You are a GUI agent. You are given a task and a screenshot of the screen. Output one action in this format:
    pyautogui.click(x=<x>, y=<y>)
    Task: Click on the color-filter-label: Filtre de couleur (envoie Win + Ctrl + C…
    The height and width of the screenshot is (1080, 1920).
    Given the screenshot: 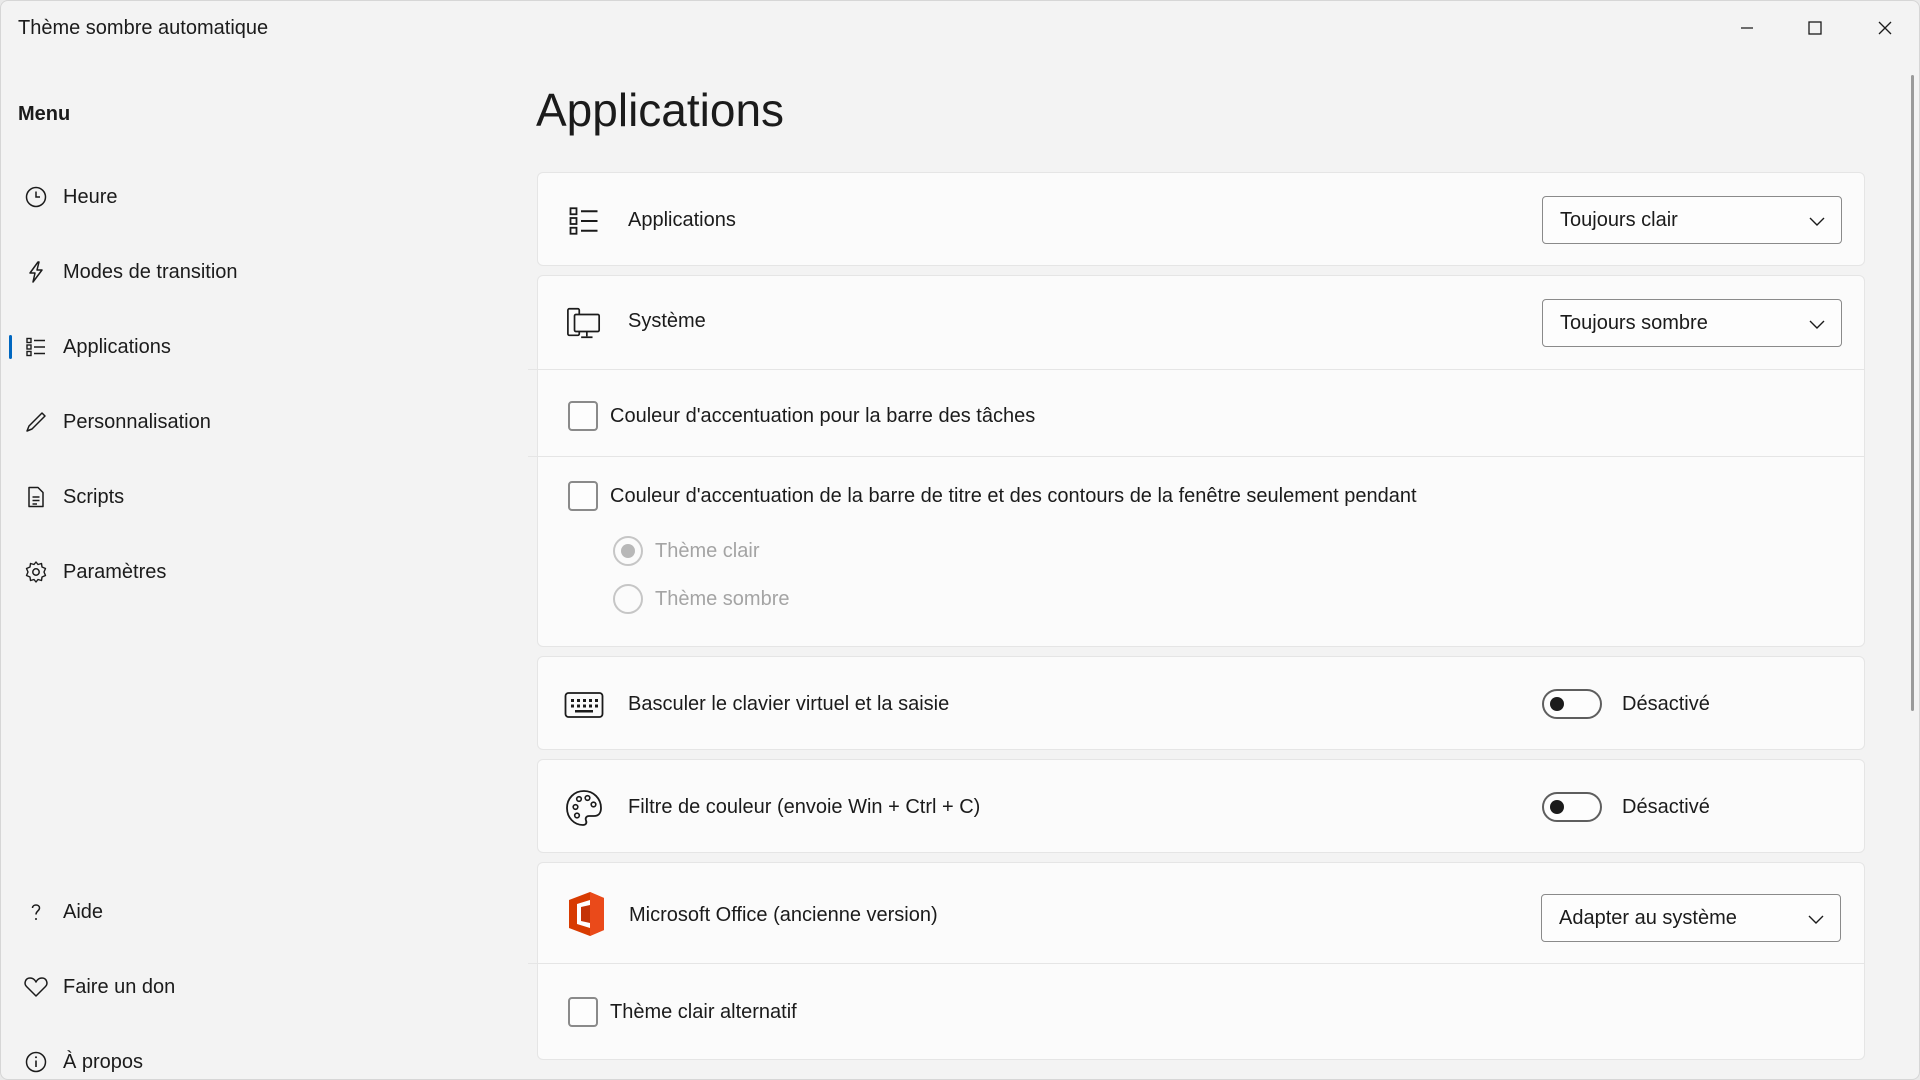 What is the action you would take?
    pyautogui.click(x=804, y=807)
    